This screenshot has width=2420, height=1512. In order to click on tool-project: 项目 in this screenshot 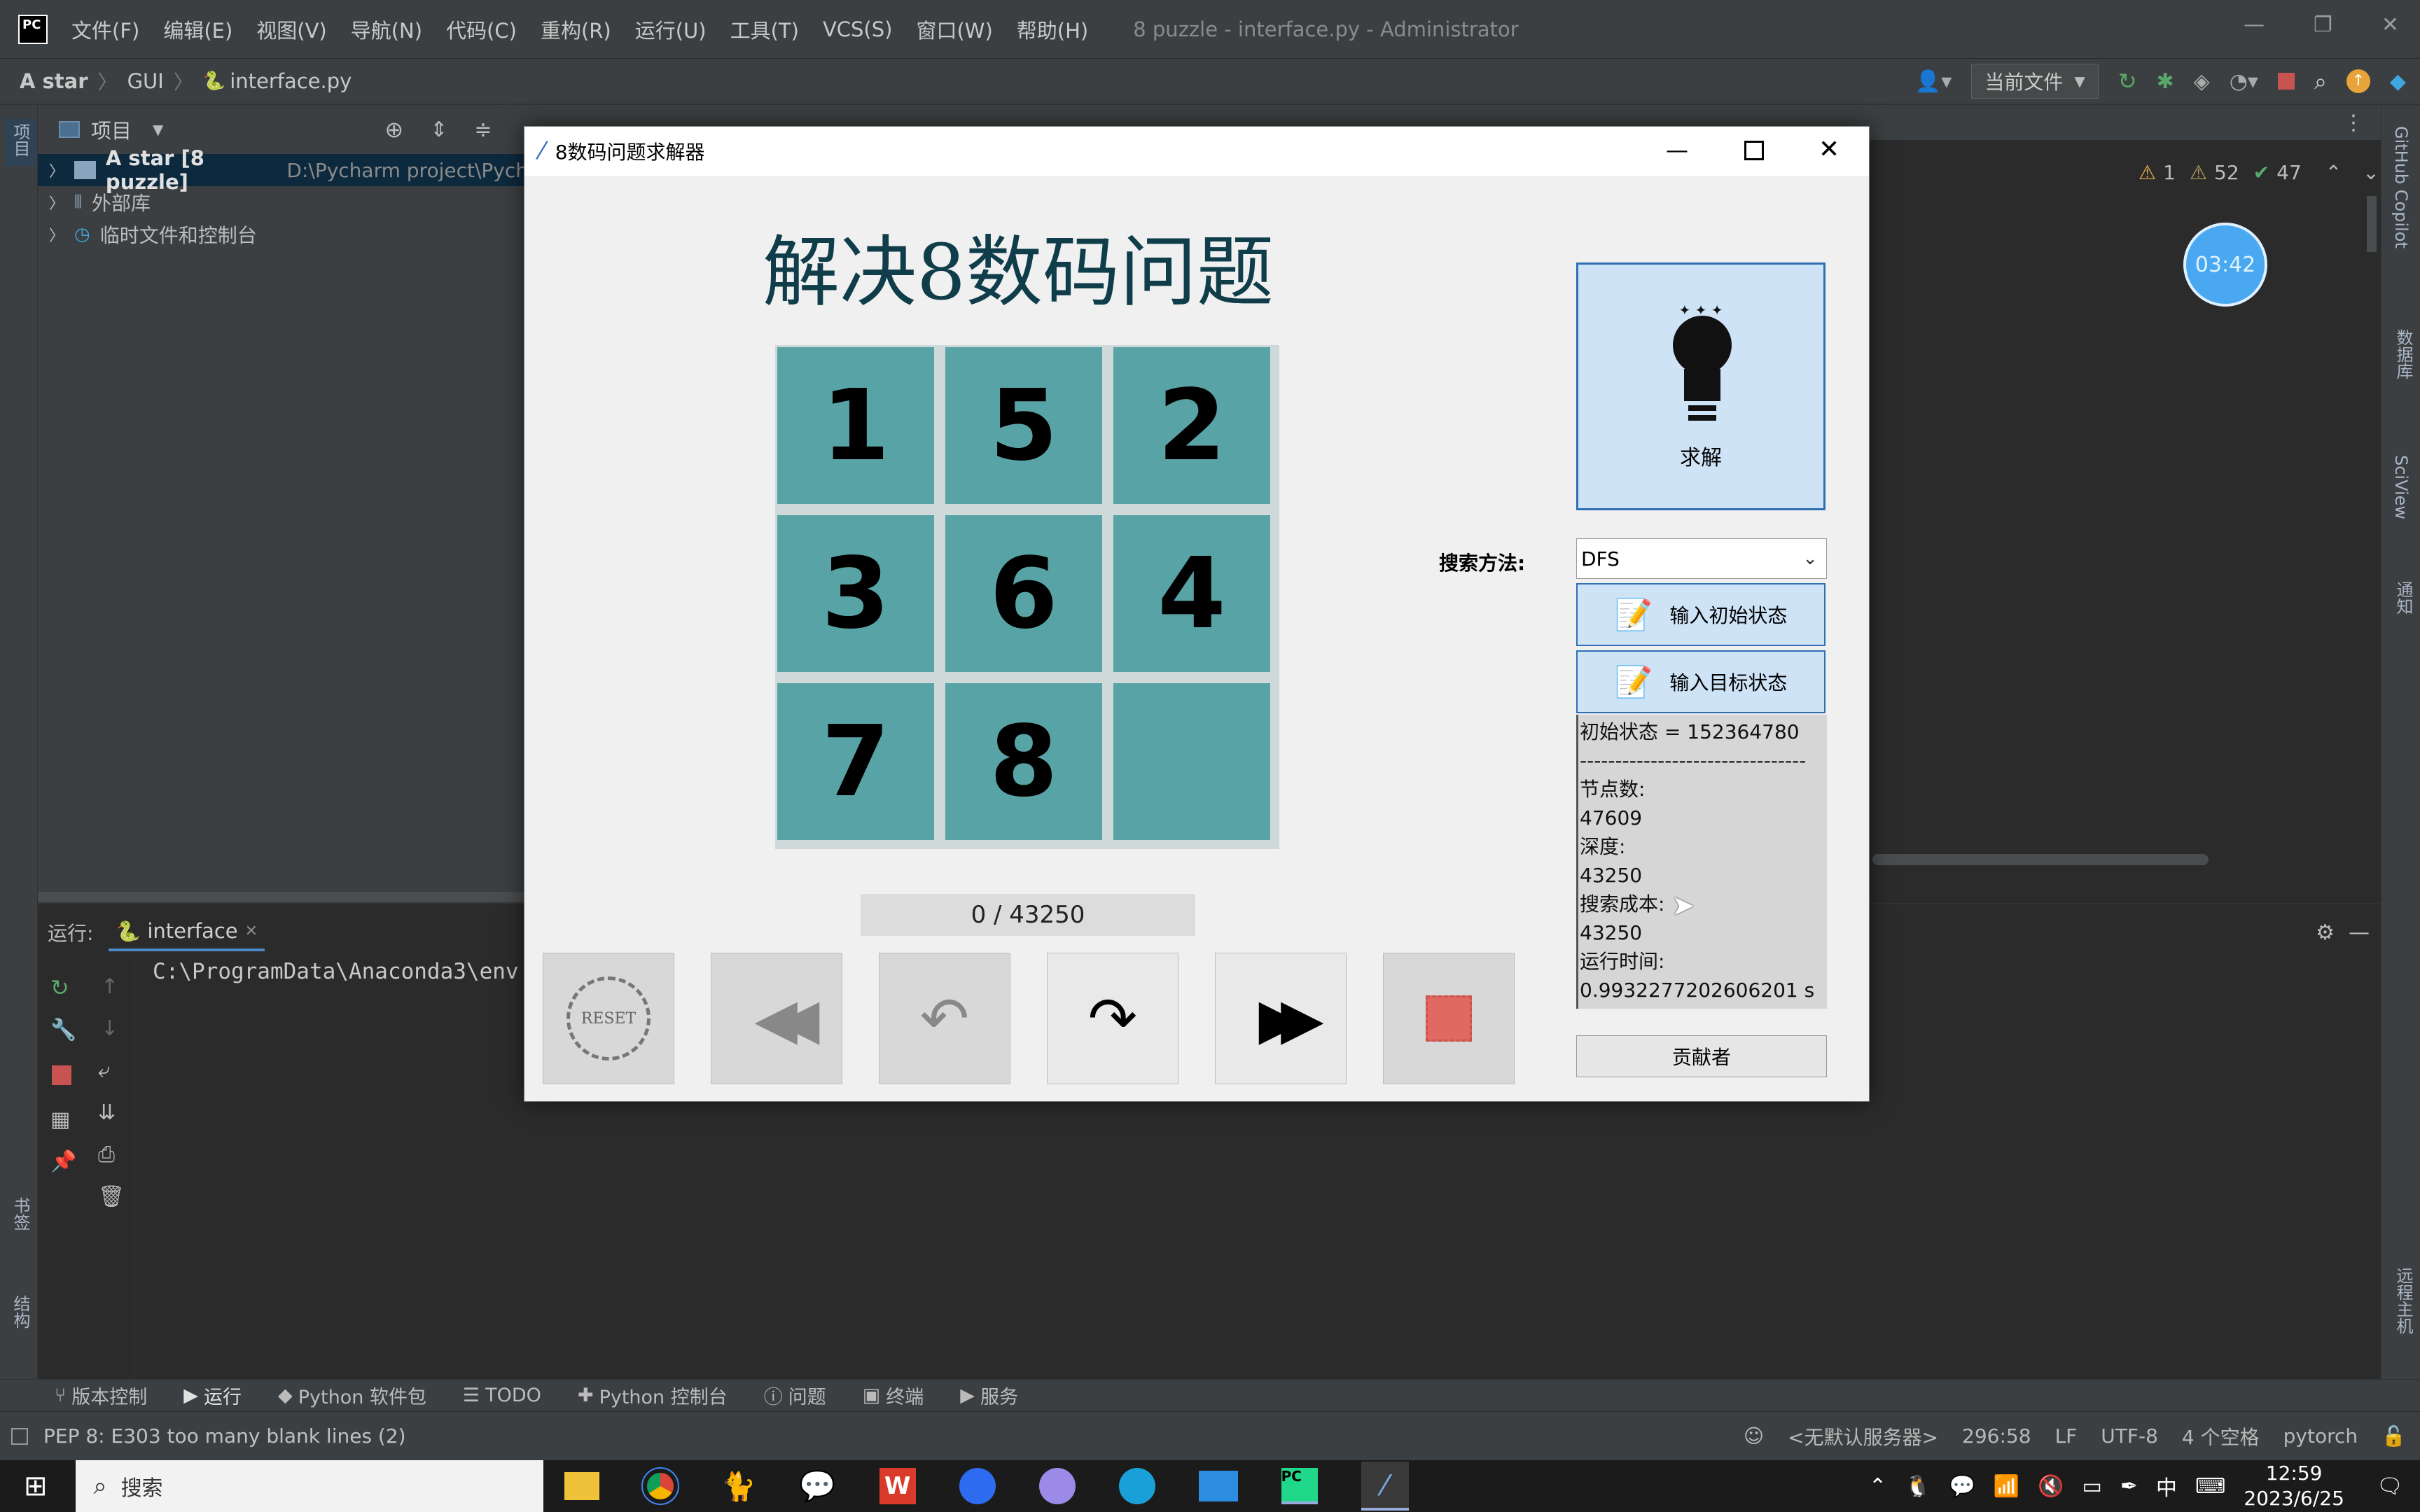, I will do `click(21, 142)`.